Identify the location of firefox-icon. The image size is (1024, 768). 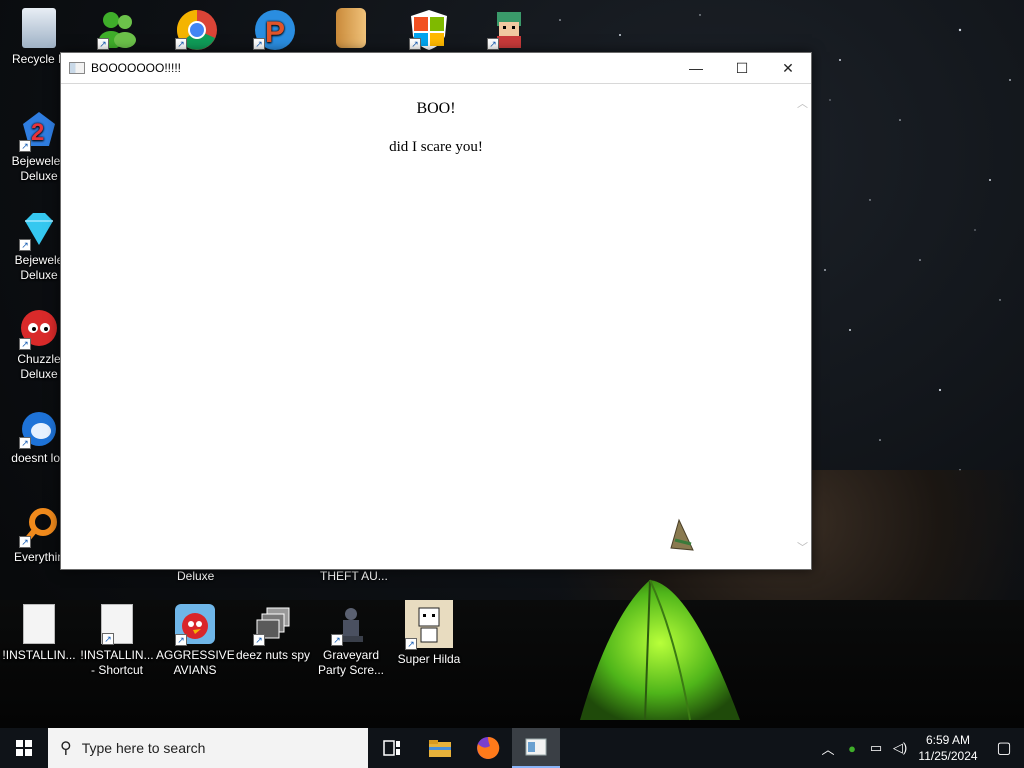
(488, 747).